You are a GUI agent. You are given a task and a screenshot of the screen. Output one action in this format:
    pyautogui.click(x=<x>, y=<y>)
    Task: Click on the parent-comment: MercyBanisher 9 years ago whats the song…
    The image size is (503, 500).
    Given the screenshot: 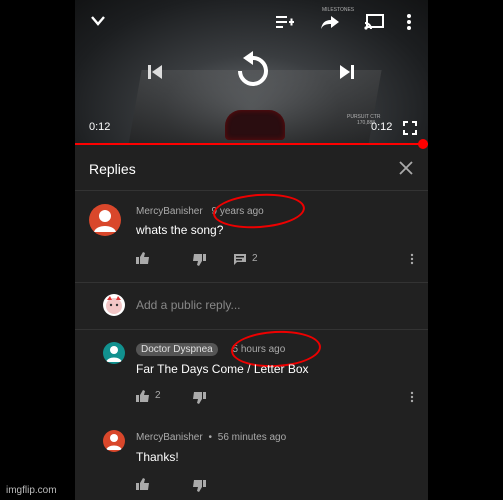 What is the action you would take?
    pyautogui.click(x=251, y=236)
    